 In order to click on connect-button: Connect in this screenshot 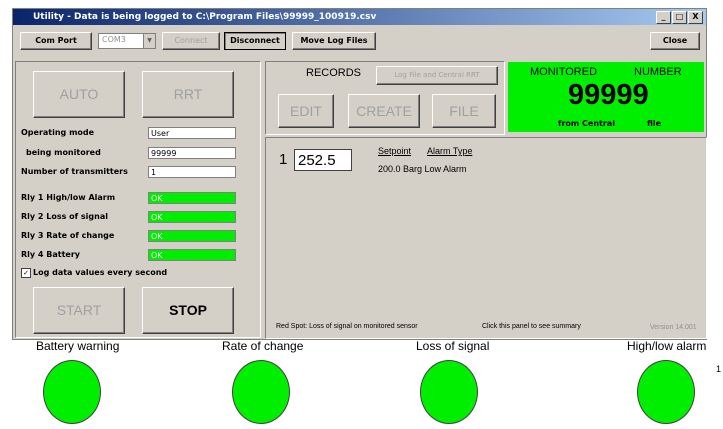, I will do `click(191, 41)`.